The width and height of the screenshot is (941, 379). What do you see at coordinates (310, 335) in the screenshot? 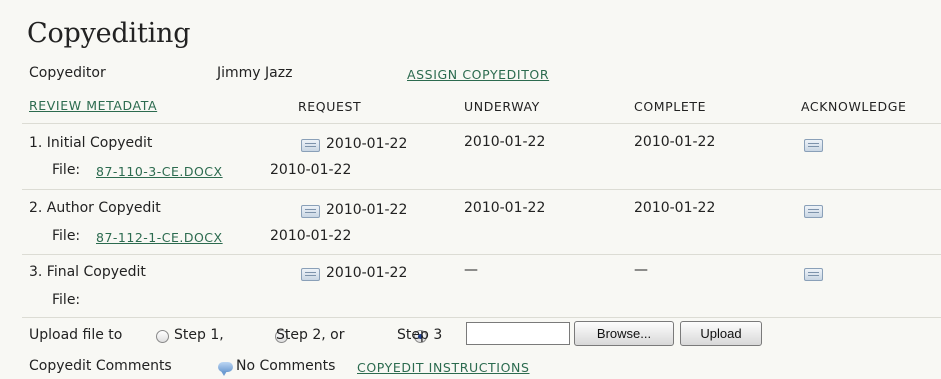
I see `step-2-radio-label: Step 2, or` at bounding box center [310, 335].